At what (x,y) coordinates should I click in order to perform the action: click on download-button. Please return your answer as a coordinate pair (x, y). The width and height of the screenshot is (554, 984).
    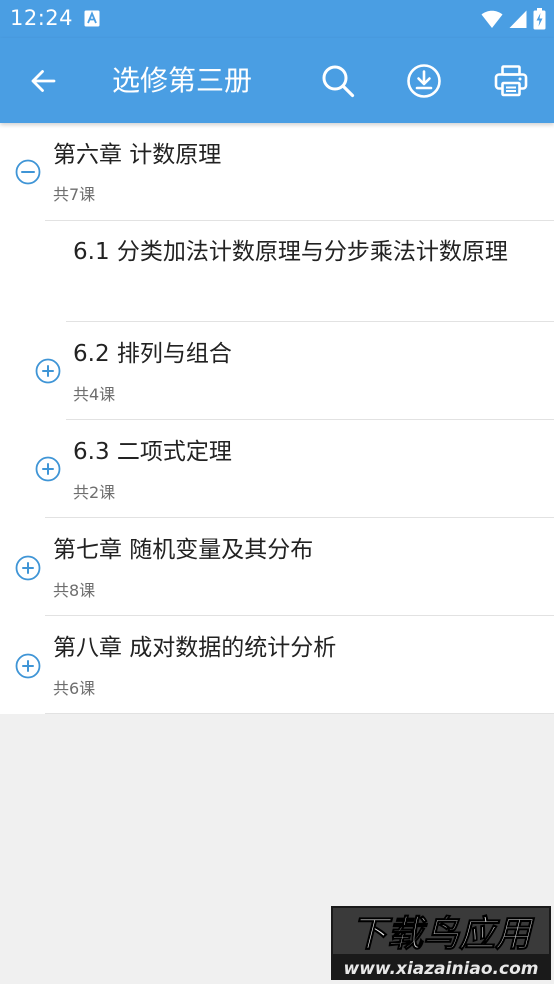
    Looking at the image, I should click on (424, 81).